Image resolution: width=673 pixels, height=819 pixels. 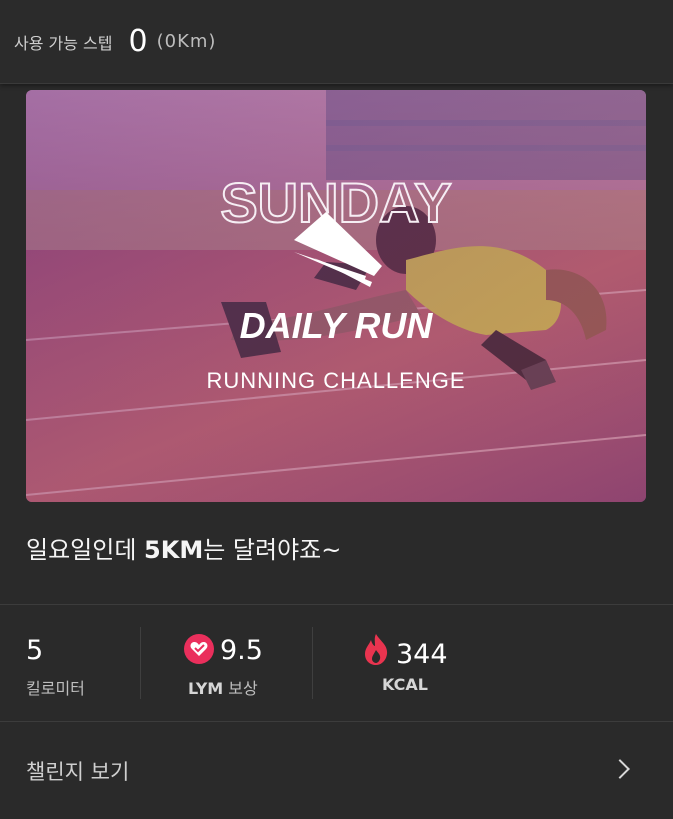 I want to click on stat-calories: 344 KCAL, so click(x=422, y=663).